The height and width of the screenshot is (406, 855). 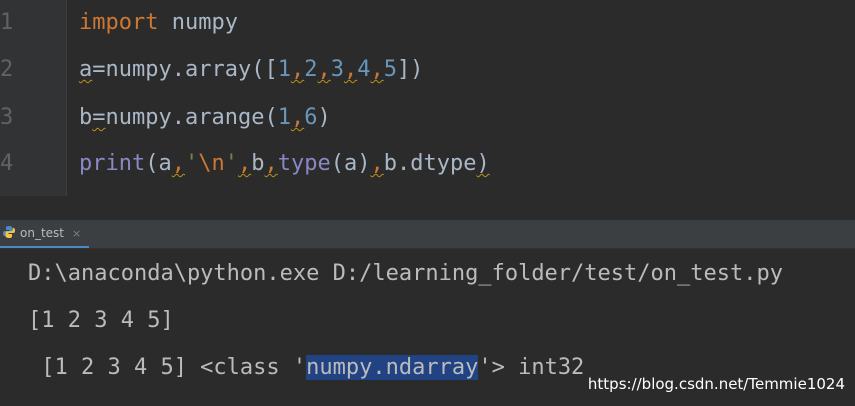 I want to click on output-text: '> int32, so click(x=531, y=367).